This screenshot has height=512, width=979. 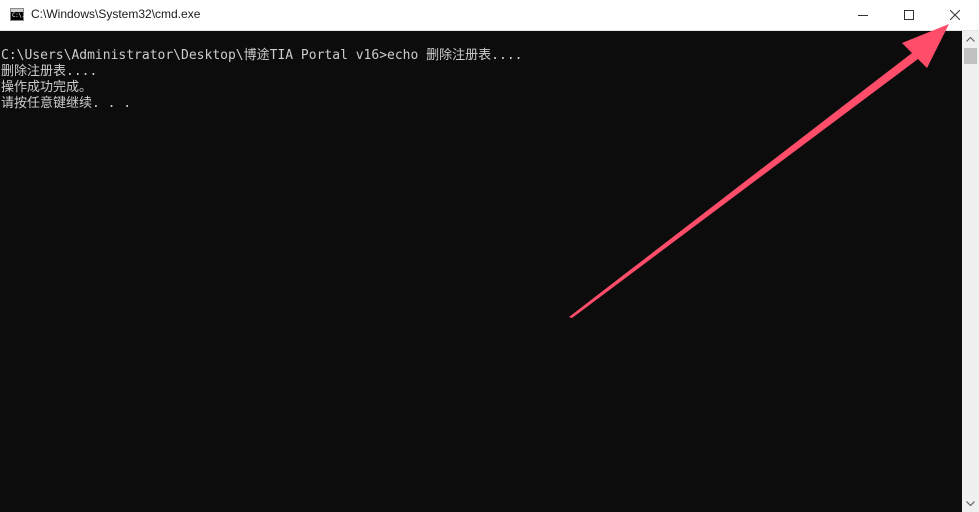 I want to click on console-line: 请按任意键继续. . ., so click(x=66, y=103).